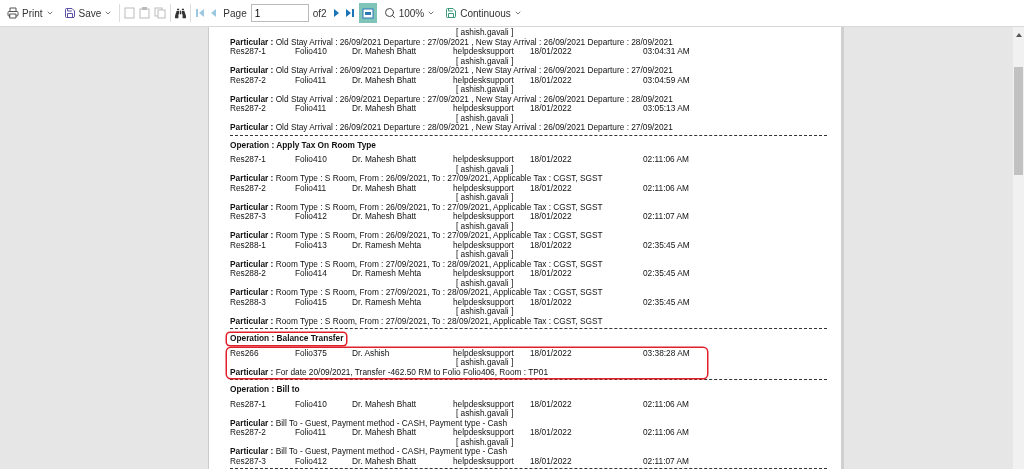 This screenshot has height=469, width=1024. I want to click on copy-icon, so click(160, 13).